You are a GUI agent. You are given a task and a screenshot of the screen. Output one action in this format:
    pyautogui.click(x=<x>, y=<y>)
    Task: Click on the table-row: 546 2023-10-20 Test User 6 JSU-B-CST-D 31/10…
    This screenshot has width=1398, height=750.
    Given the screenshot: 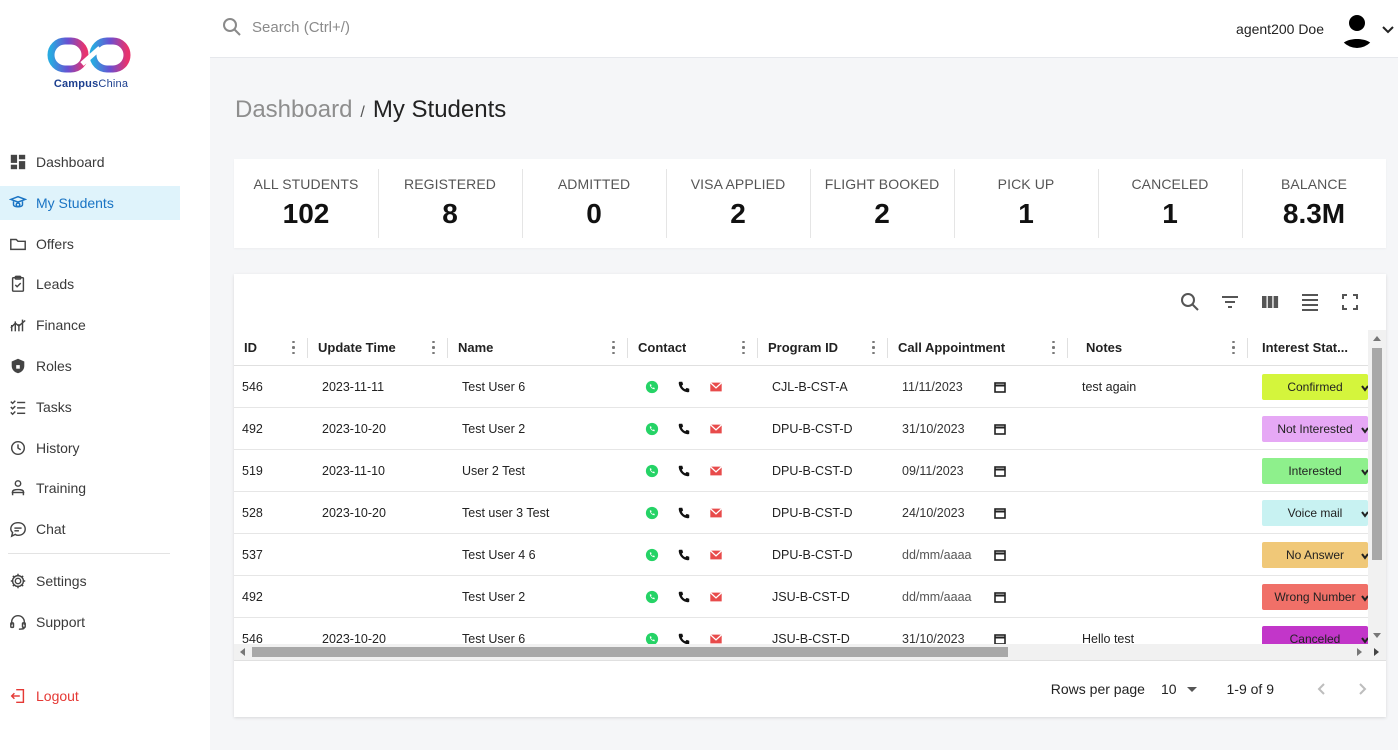 What is the action you would take?
    pyautogui.click(x=801, y=631)
    